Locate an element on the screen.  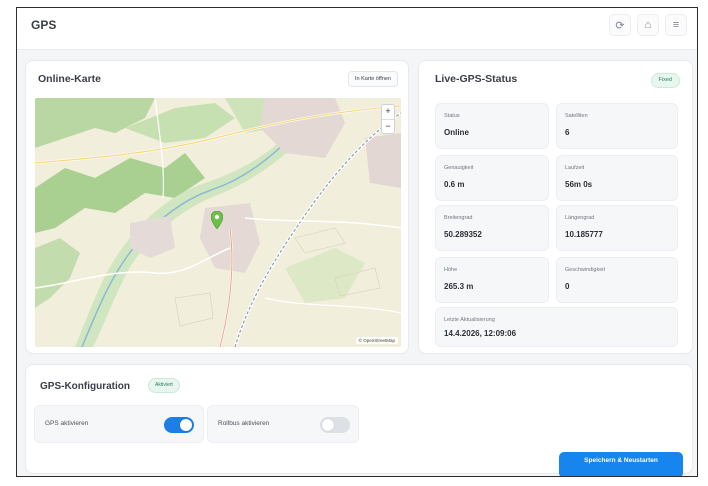
tile-value: 10.185777 is located at coordinates (584, 234).